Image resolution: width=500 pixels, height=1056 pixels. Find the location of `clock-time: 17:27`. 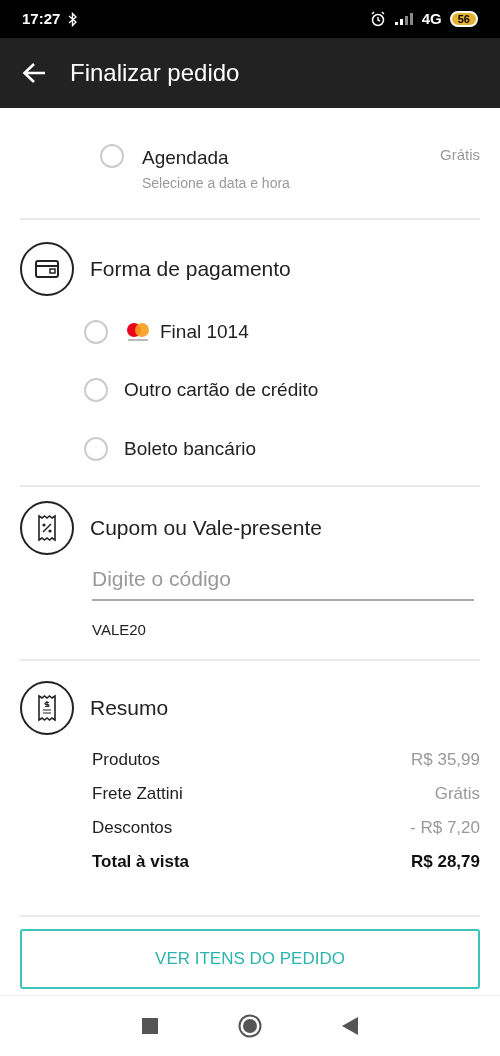

clock-time: 17:27 is located at coordinates (41, 18).